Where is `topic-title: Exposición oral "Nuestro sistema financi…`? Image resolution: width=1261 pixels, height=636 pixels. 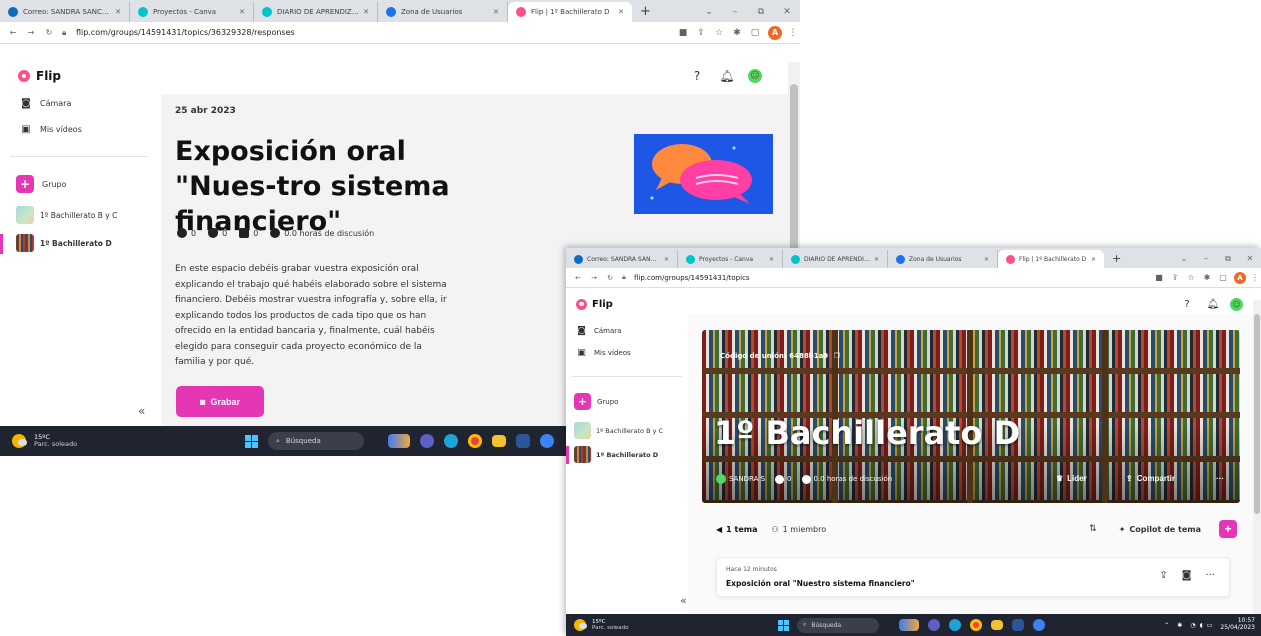 topic-title: Exposición oral "Nuestro sistema financi… is located at coordinates (820, 583).